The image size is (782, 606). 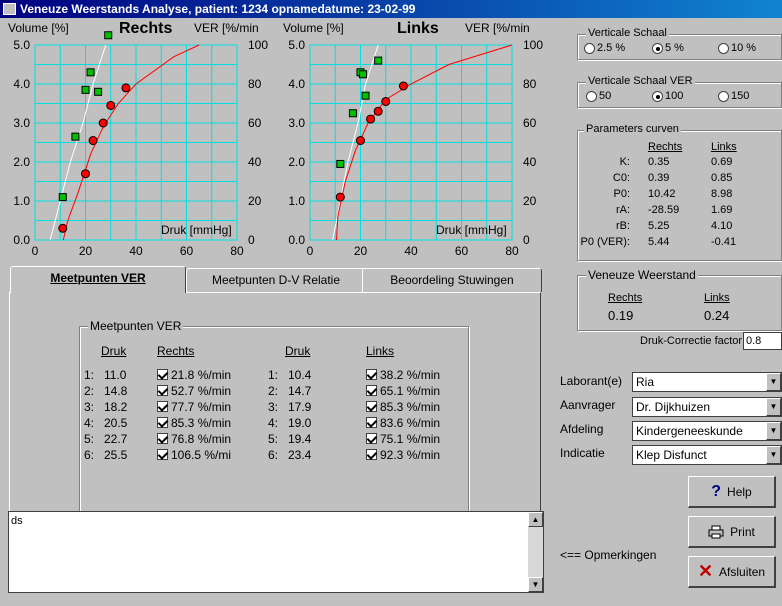 I want to click on remarks-textarea: ds ▲ ▼, so click(x=276, y=552).